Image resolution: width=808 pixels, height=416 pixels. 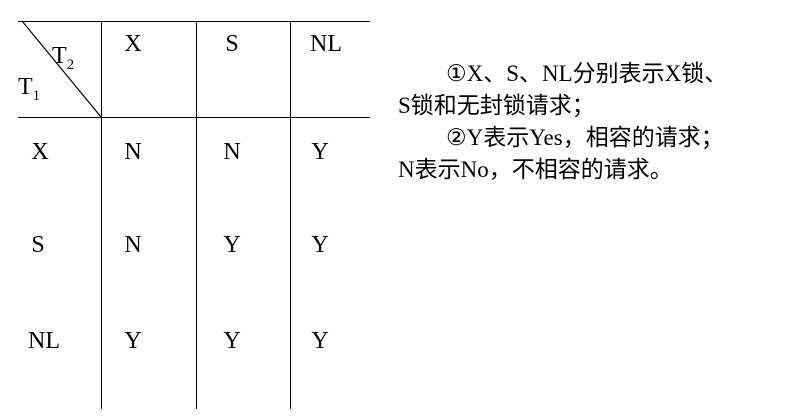 I want to click on corner-label-t1: T1, so click(x=29, y=89).